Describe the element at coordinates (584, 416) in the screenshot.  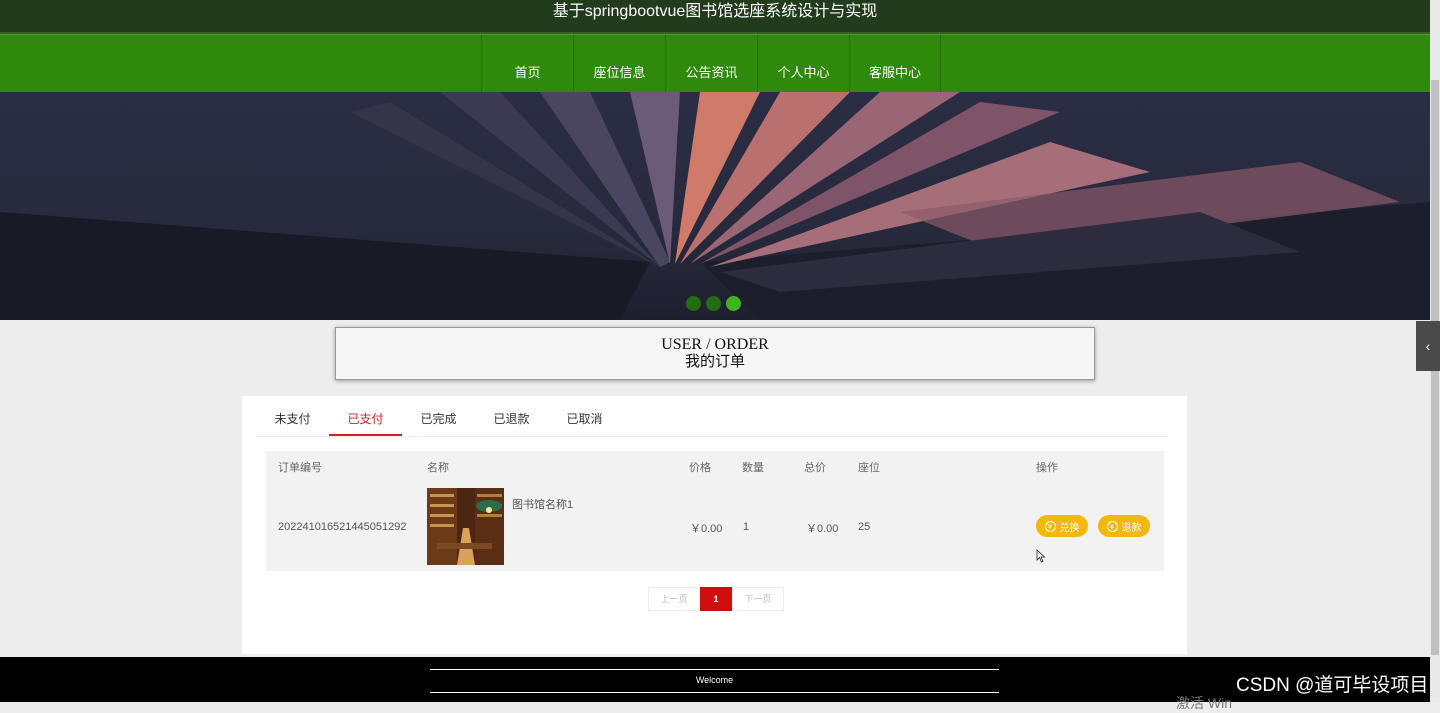
I see `tab-cancelled: 已取消` at that location.